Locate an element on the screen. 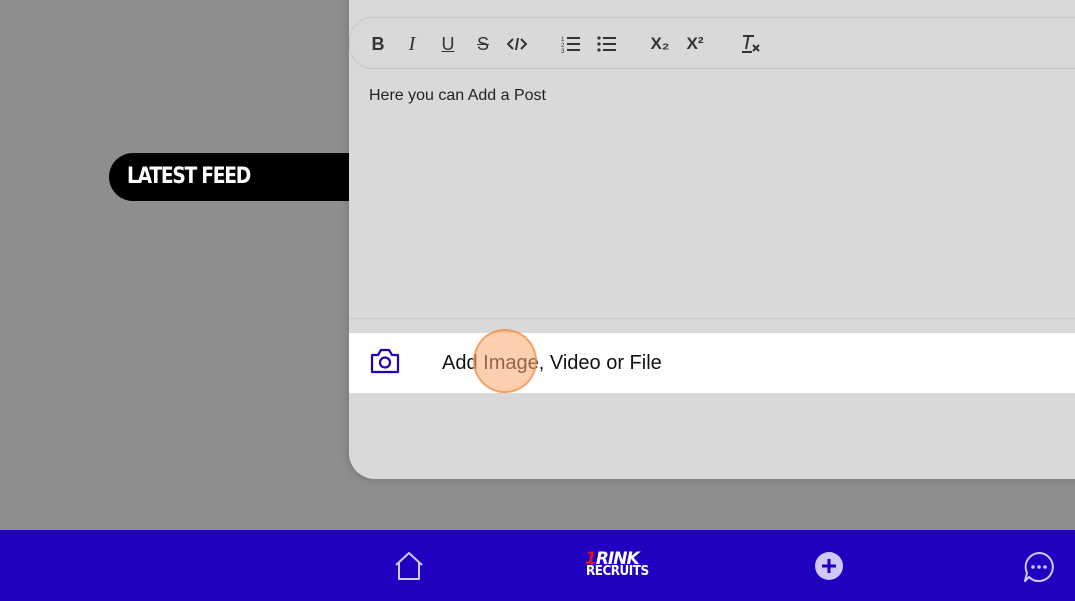  bullet-list-icon is located at coordinates (607, 44).